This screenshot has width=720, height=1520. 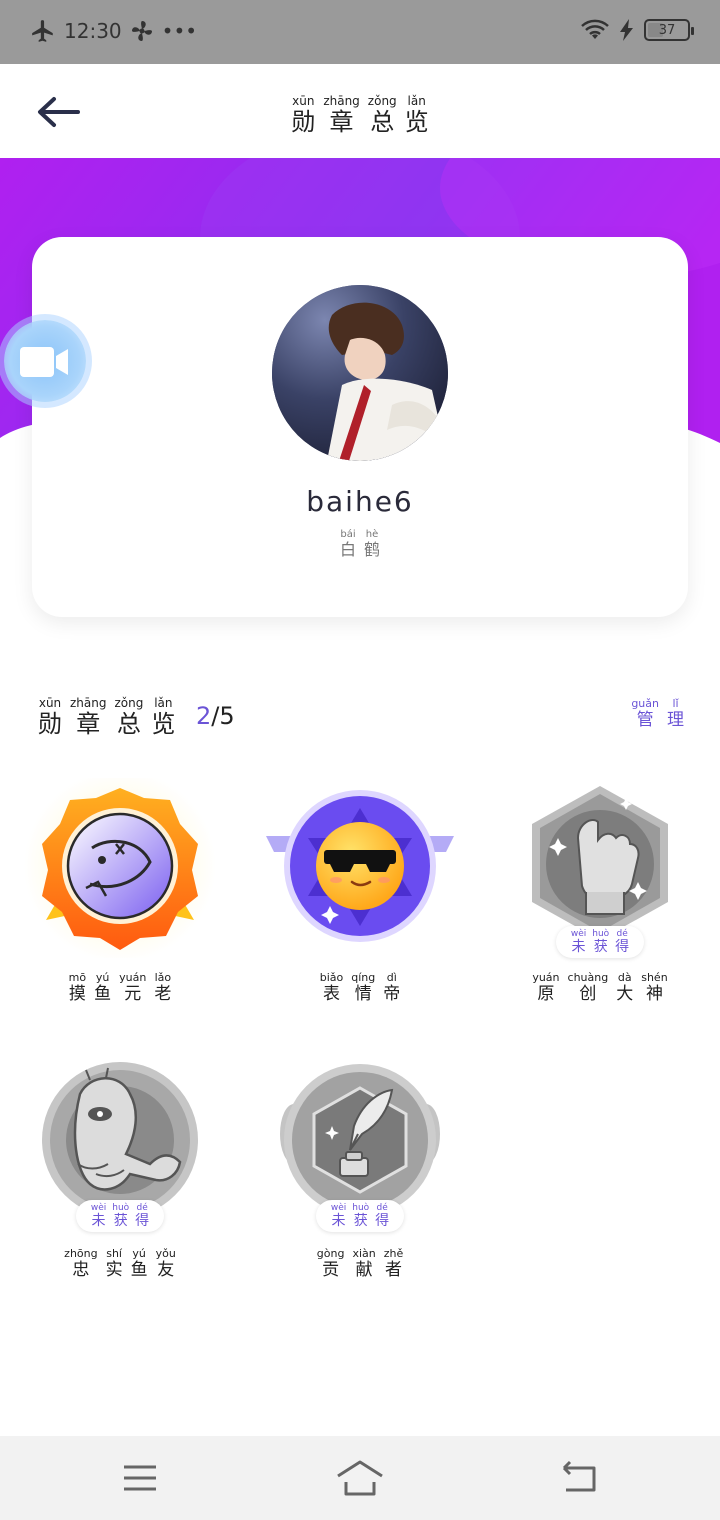 I want to click on pinyin: xiàn, so click(x=364, y=1253).